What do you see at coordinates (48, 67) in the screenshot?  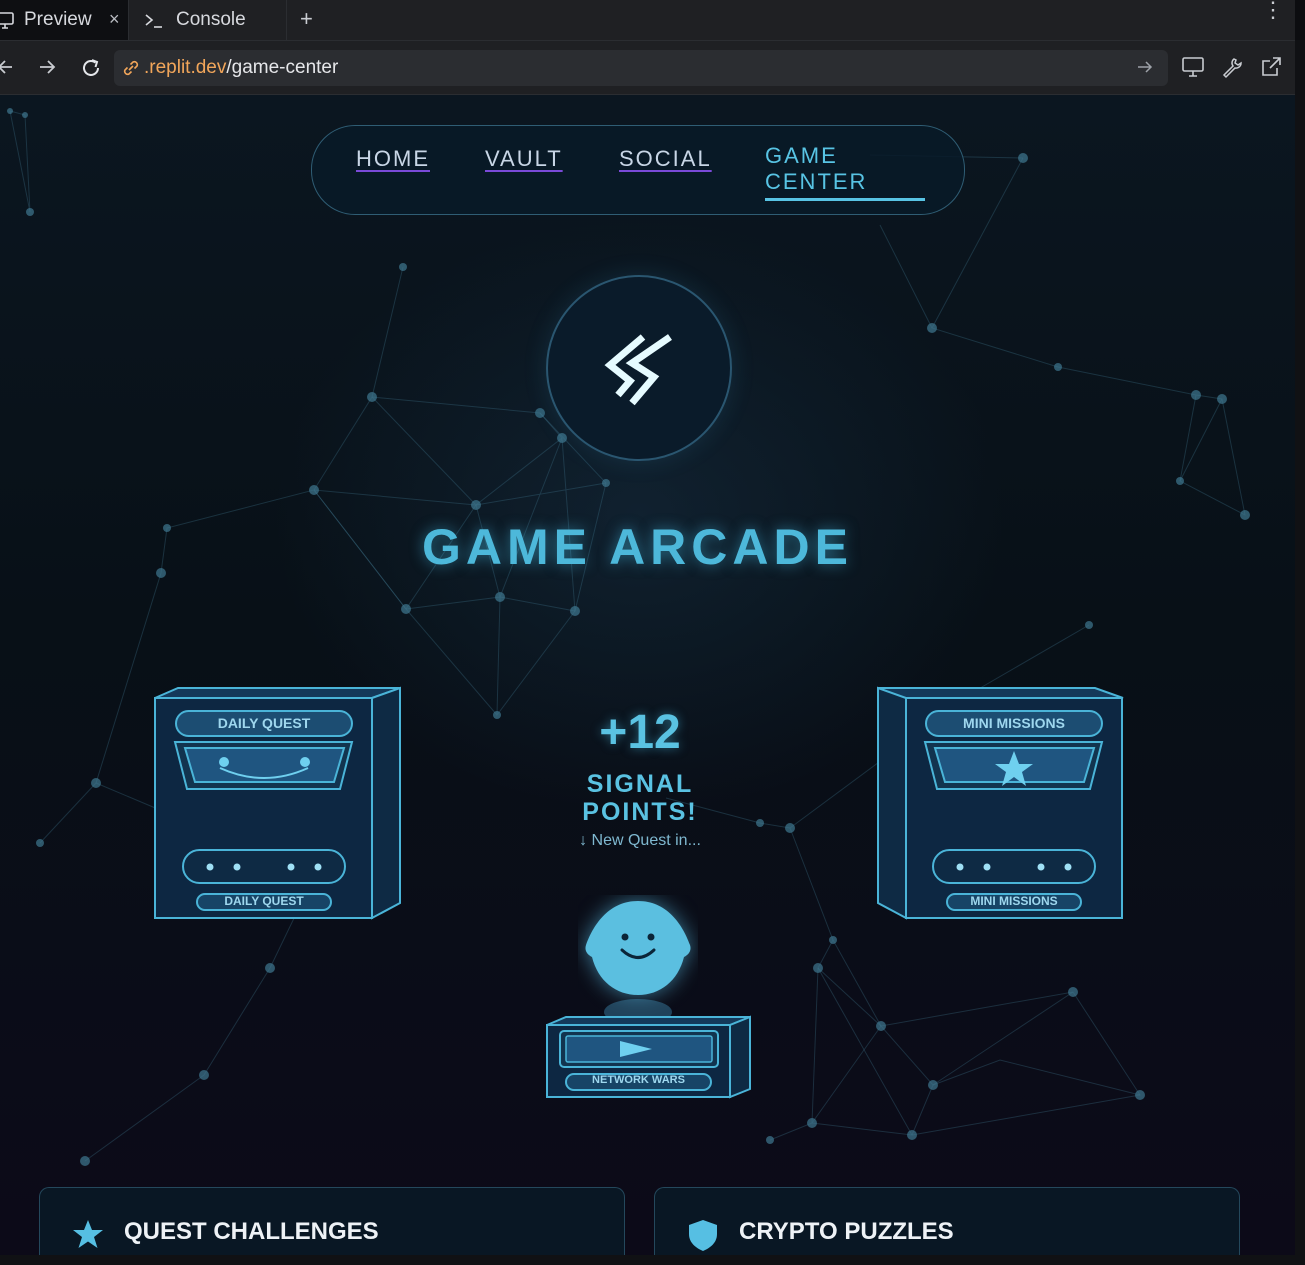 I see `forward-arrow-icon` at bounding box center [48, 67].